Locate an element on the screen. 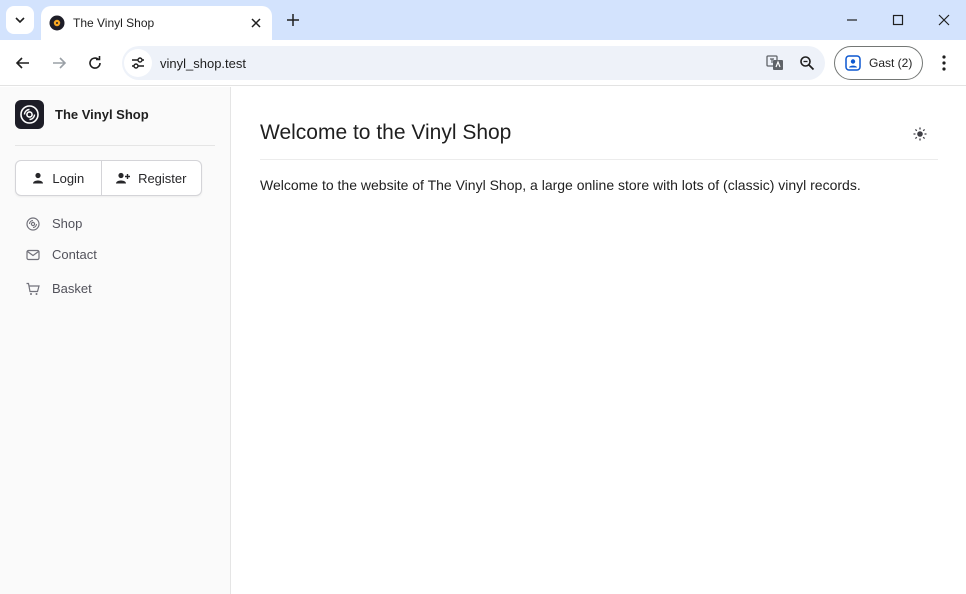 The width and height of the screenshot is (966, 594). auth-button-group: Login Register is located at coordinates (108, 178).